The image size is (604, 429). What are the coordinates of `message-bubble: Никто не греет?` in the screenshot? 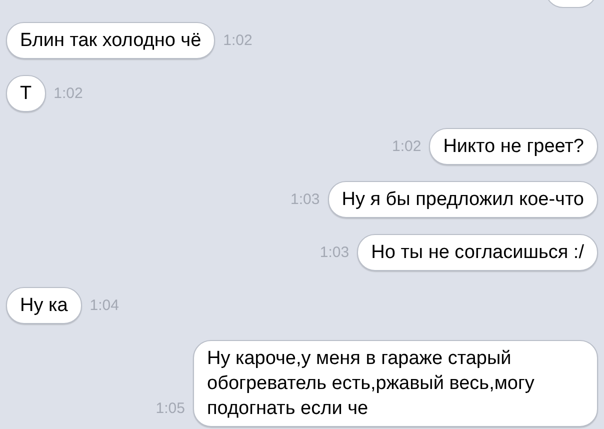 It's located at (513, 146).